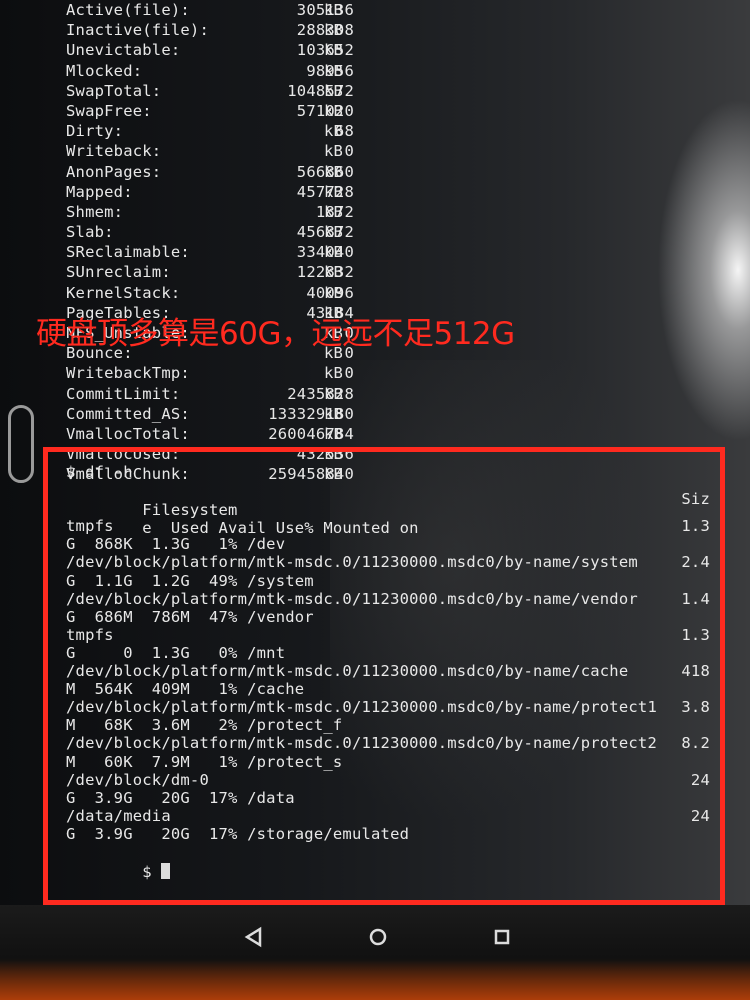  Describe the element at coordinates (396, 111) in the screenshot. I see `meminfo-row: SwapFree: 571020 kB` at that location.